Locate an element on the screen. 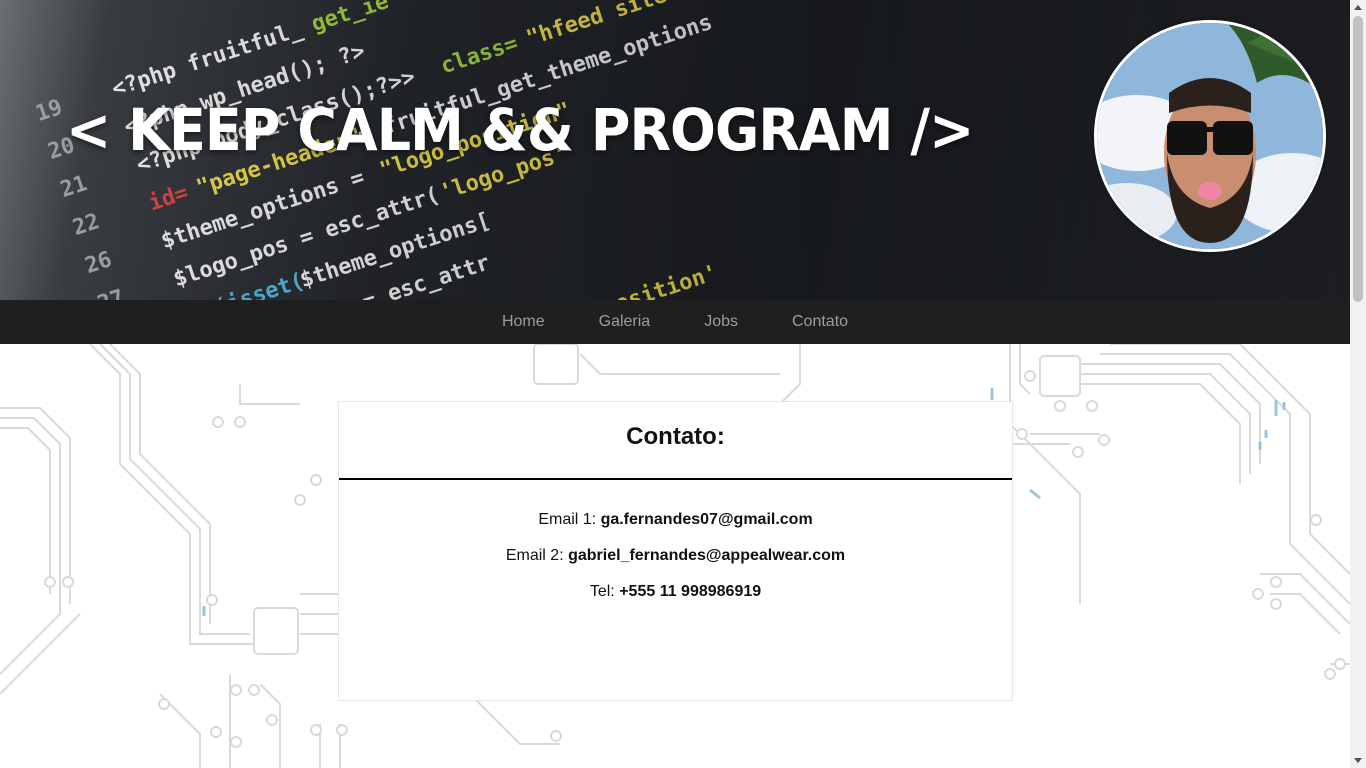 The width and height of the screenshot is (1366, 768). email-2-value: gabriel_fernandes@appealwear.com is located at coordinates (707, 555).